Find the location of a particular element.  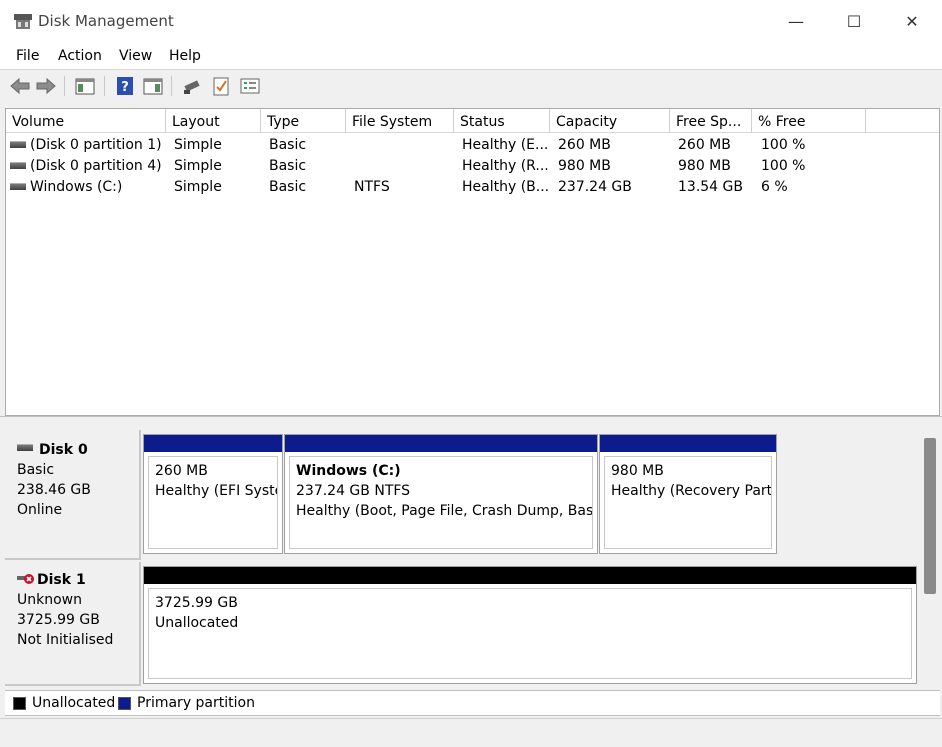

volume-cell: (Disk 0 partition 4) is located at coordinates (86, 166).